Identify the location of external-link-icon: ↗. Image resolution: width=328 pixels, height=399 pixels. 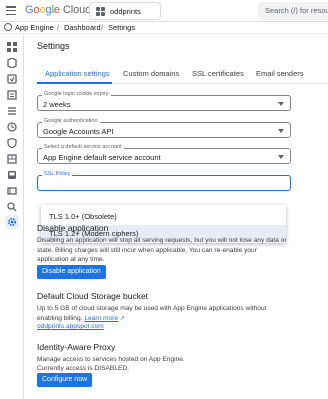
(121, 318).